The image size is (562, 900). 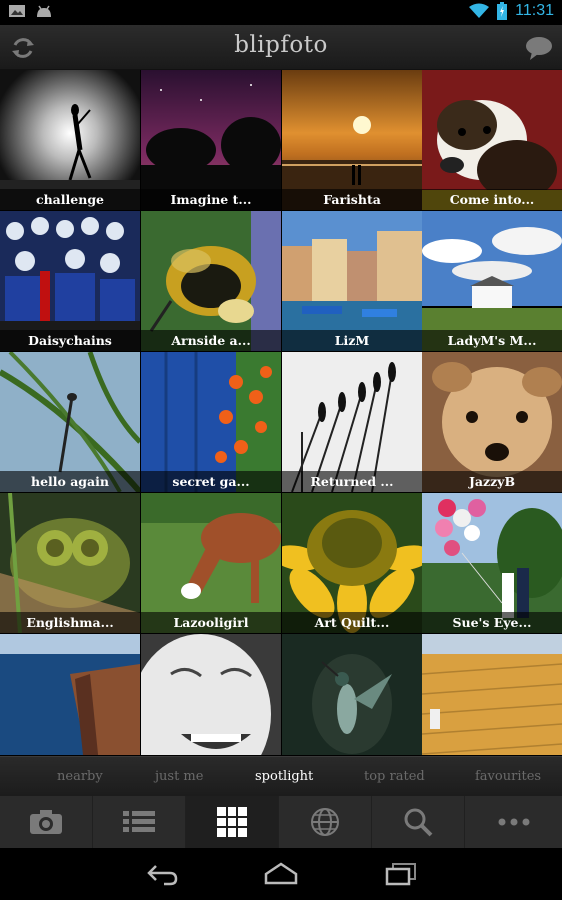 What do you see at coordinates (508, 776) in the screenshot?
I see `tab-favourites: favourites` at bounding box center [508, 776].